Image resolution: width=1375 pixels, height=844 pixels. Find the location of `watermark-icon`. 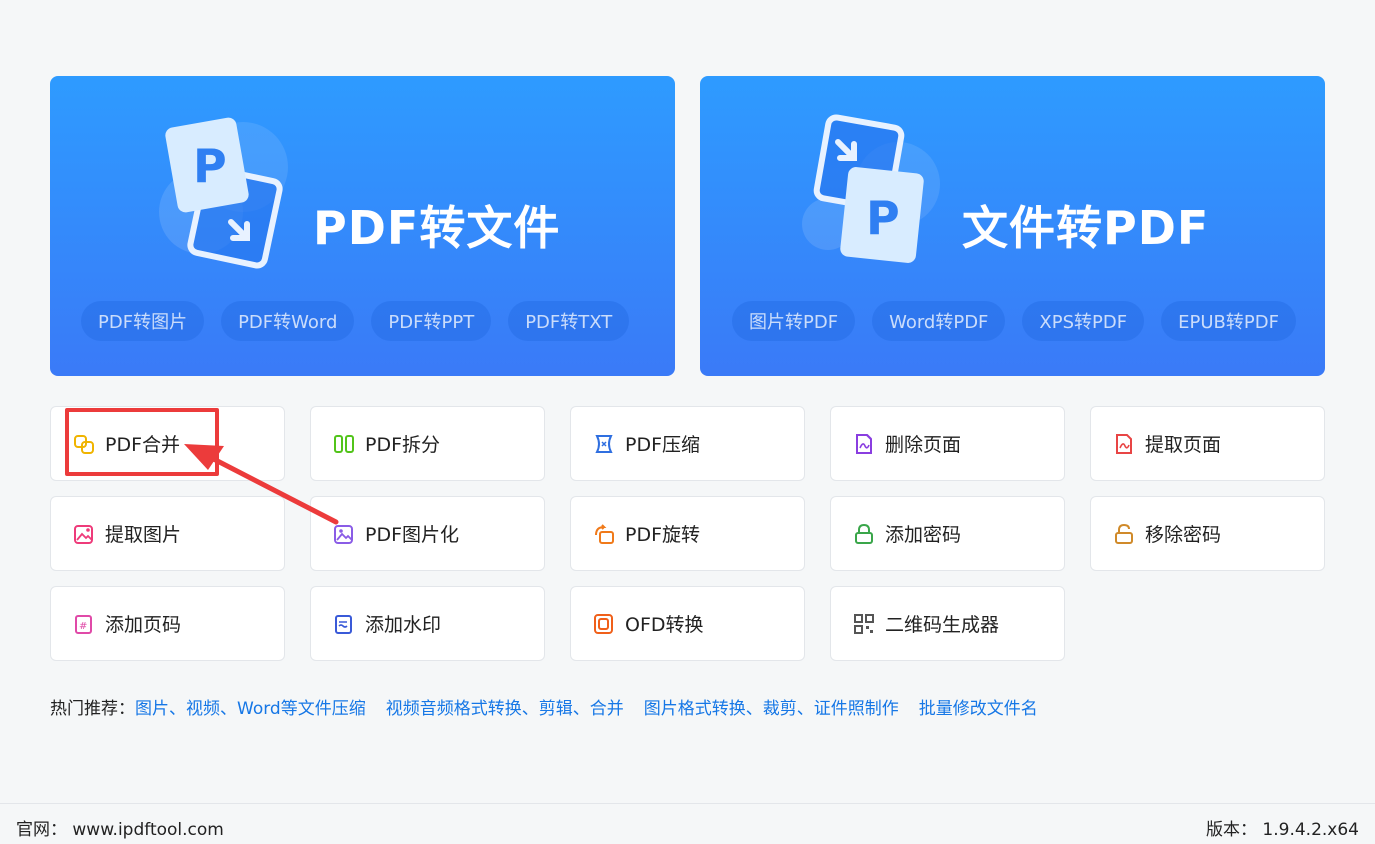

watermark-icon is located at coordinates (344, 624).